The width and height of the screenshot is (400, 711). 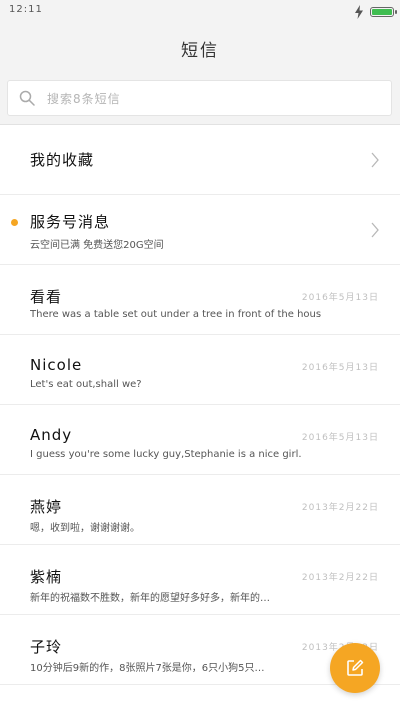 I want to click on search-icon, so click(x=27, y=98).